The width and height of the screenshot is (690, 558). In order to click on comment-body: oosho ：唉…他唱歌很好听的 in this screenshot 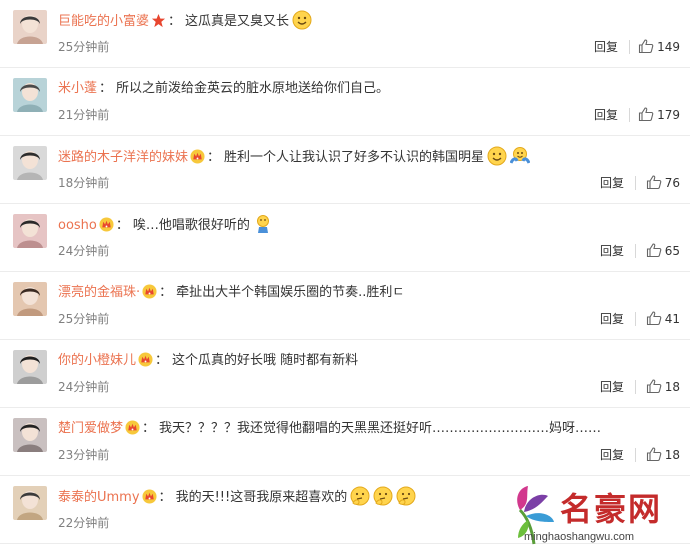, I will do `click(165, 225)`.